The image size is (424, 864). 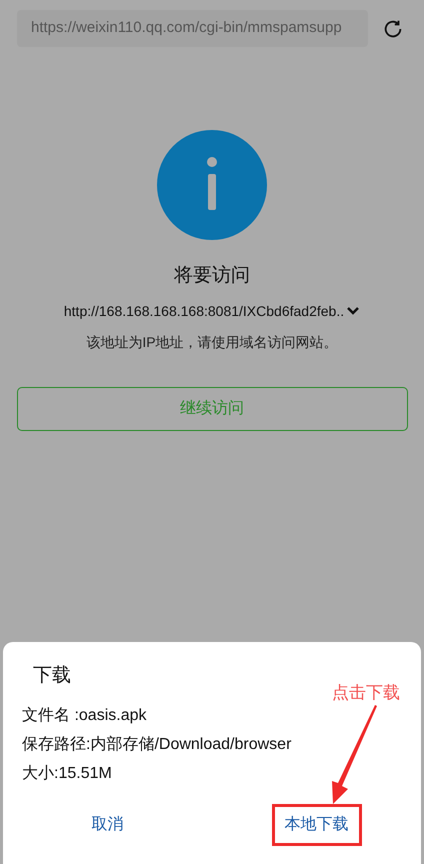 What do you see at coordinates (353, 311) in the screenshot?
I see `chevron-down-icon` at bounding box center [353, 311].